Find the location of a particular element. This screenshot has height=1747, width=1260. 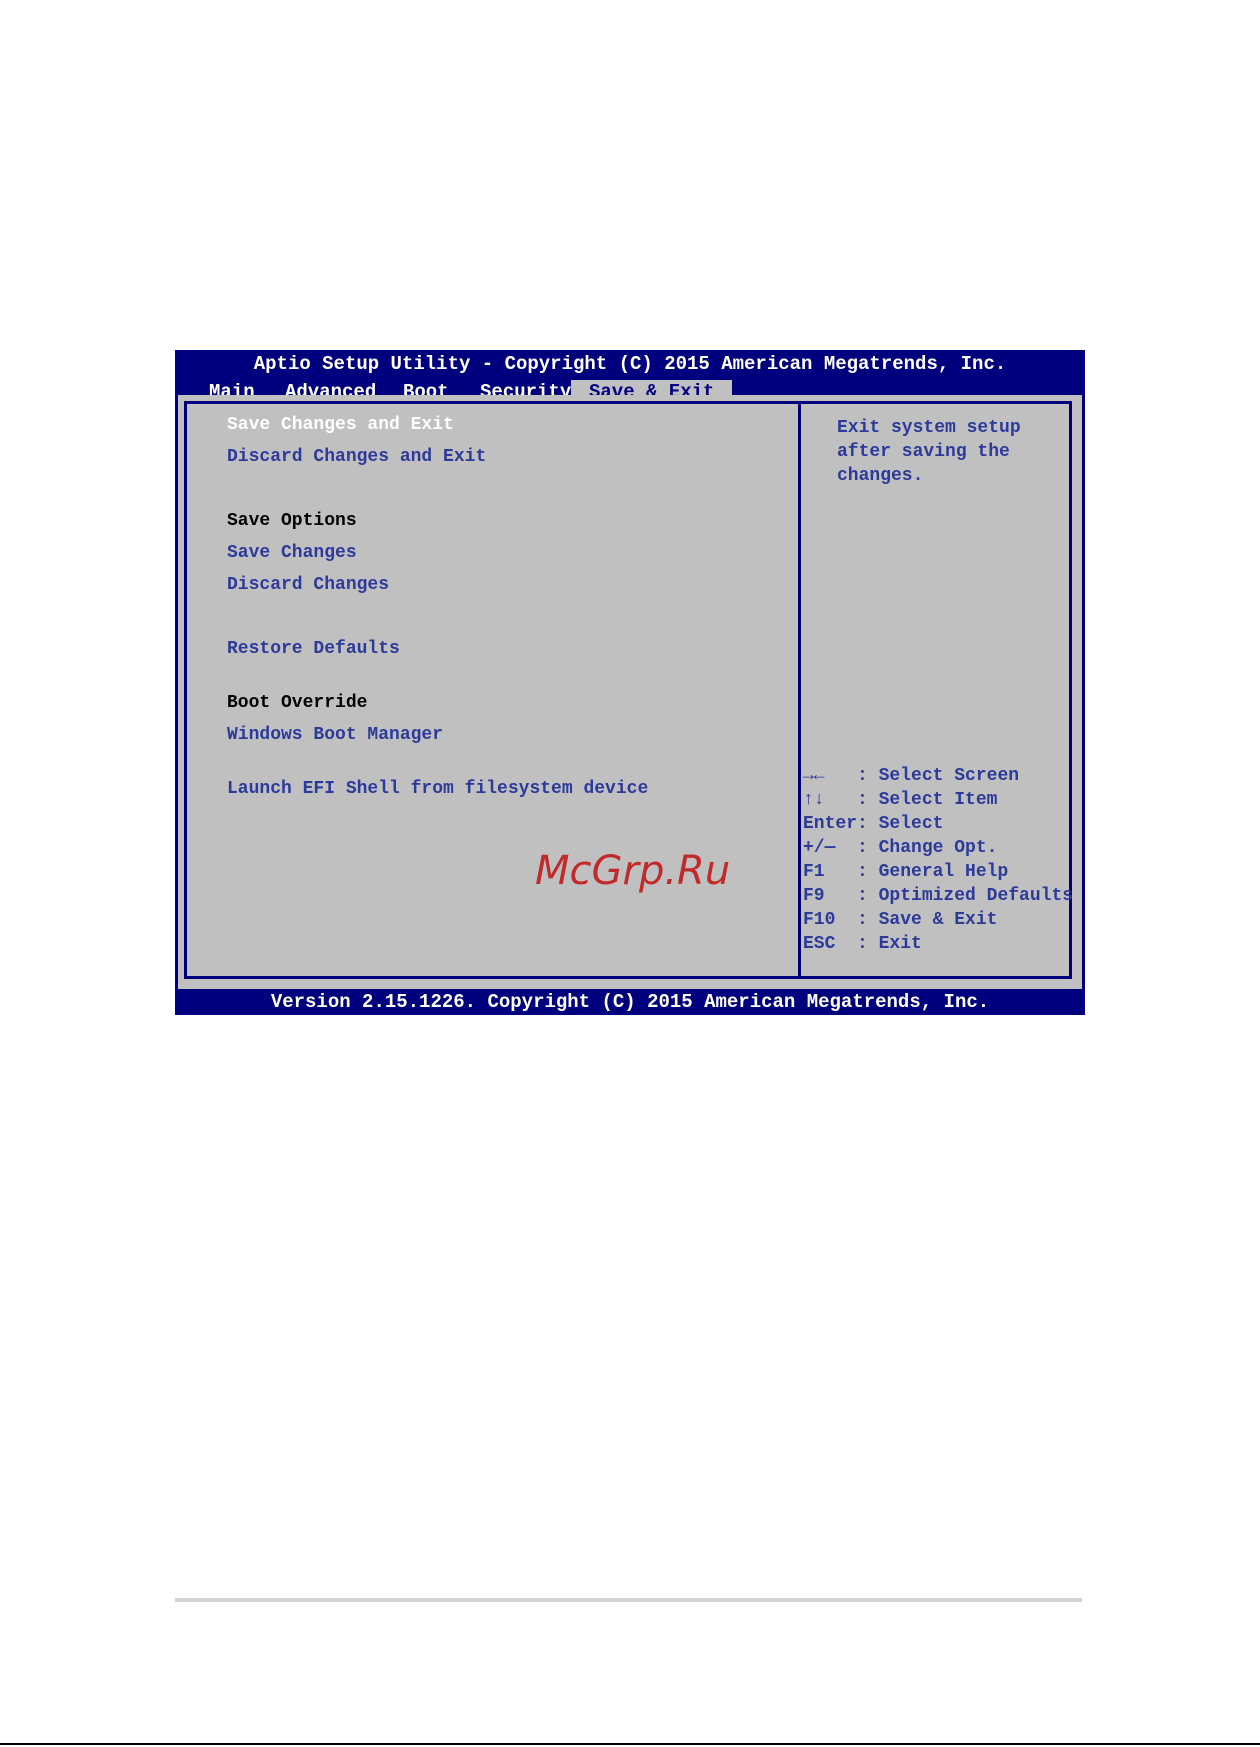

key-help-row: F9 : Optimized Defaults is located at coordinates (940, 896).